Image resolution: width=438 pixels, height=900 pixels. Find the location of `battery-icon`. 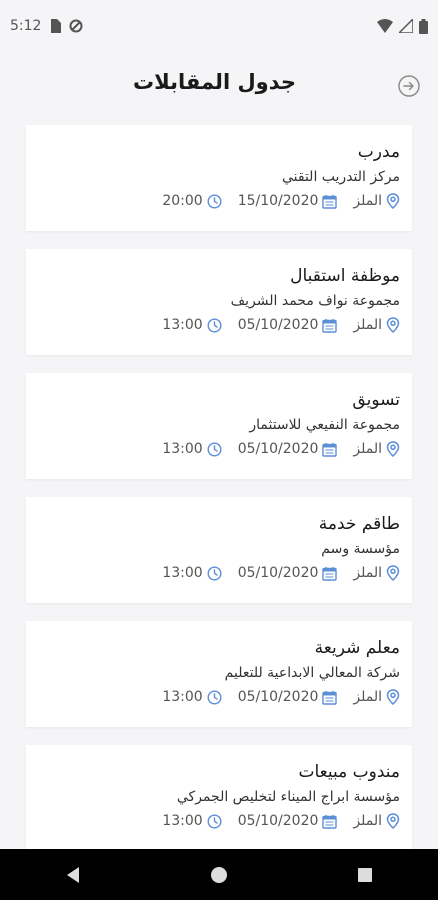

battery-icon is located at coordinates (423, 26).